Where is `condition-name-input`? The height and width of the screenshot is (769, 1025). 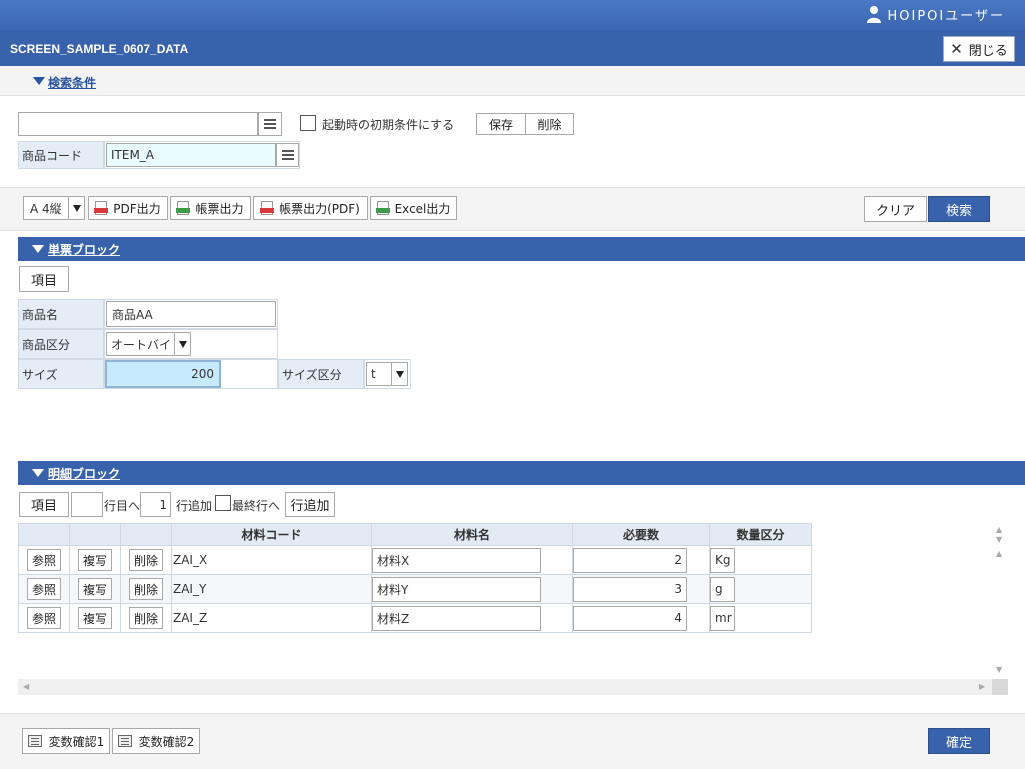 condition-name-input is located at coordinates (138, 124).